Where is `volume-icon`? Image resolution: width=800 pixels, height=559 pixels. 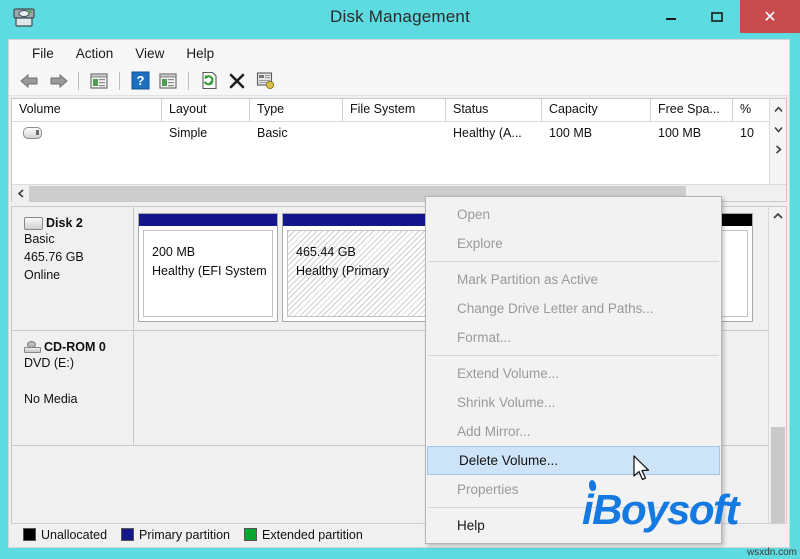 volume-icon is located at coordinates (32, 132).